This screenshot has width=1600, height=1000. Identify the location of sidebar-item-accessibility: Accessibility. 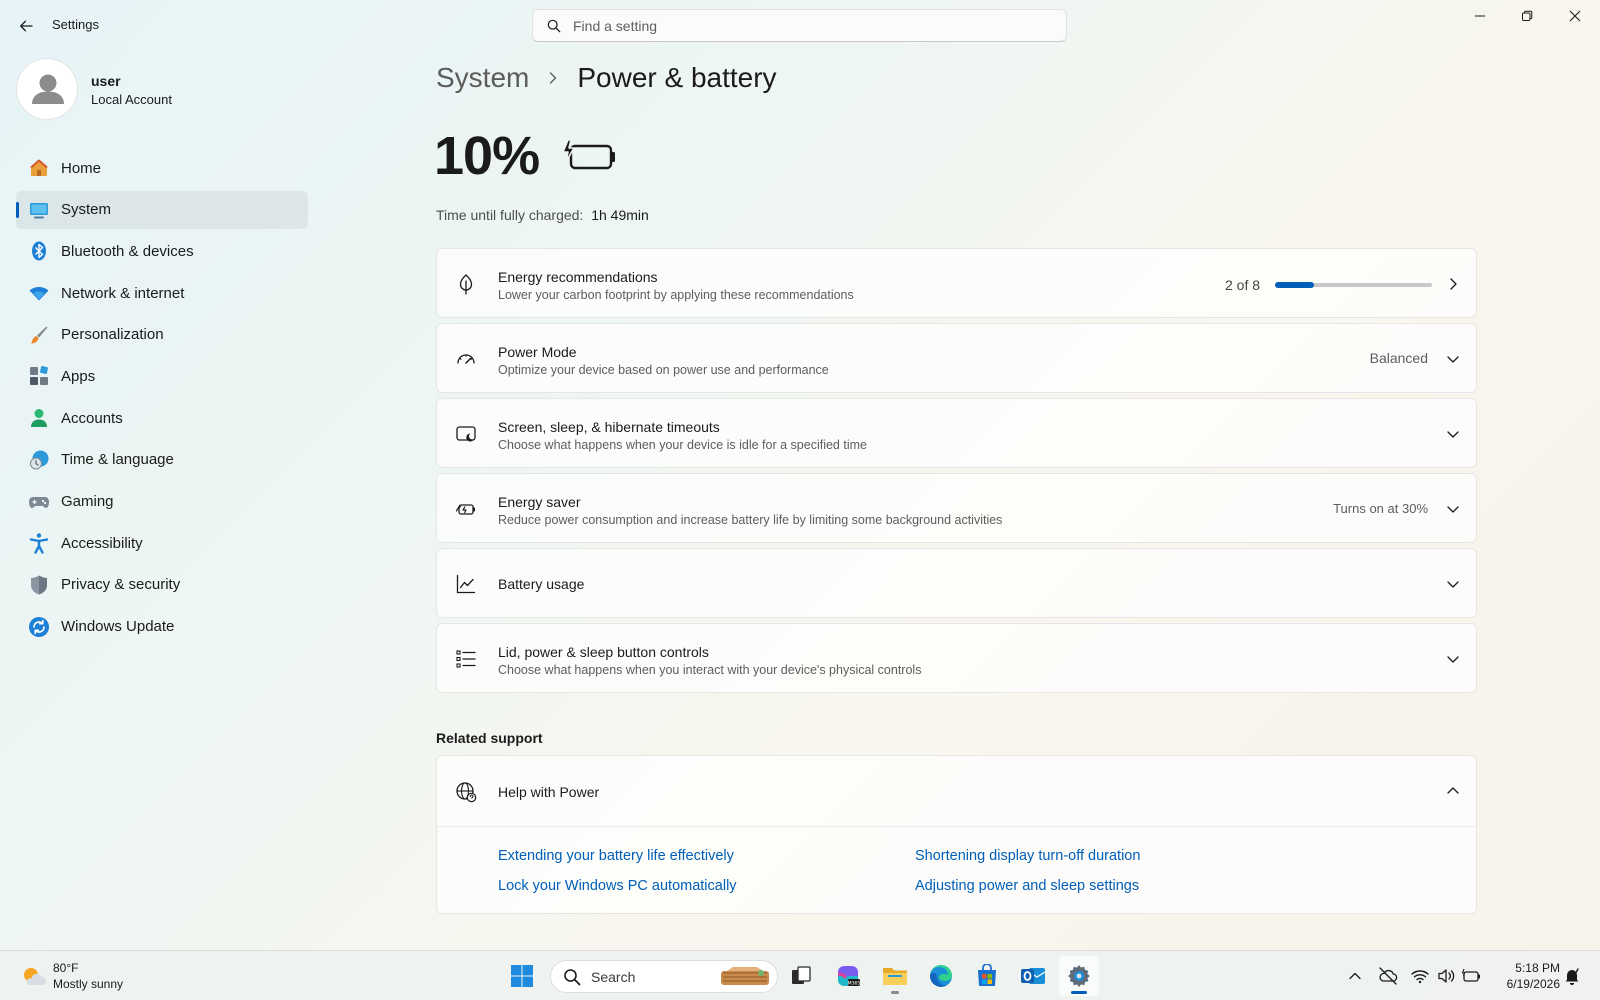
(162, 543).